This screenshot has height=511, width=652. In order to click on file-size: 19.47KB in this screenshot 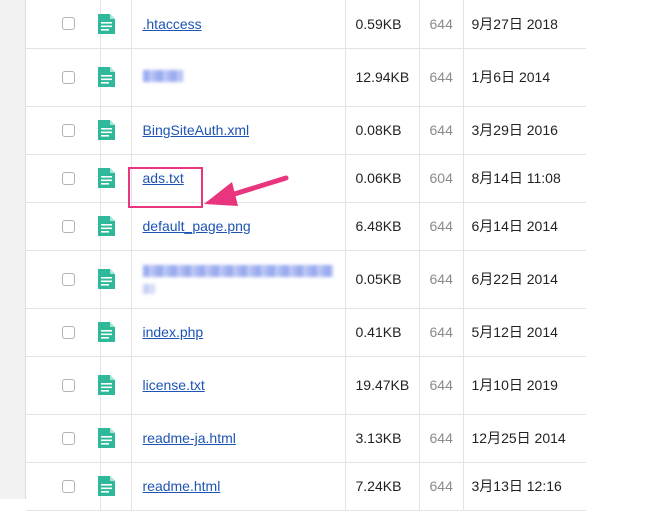, I will do `click(382, 385)`.